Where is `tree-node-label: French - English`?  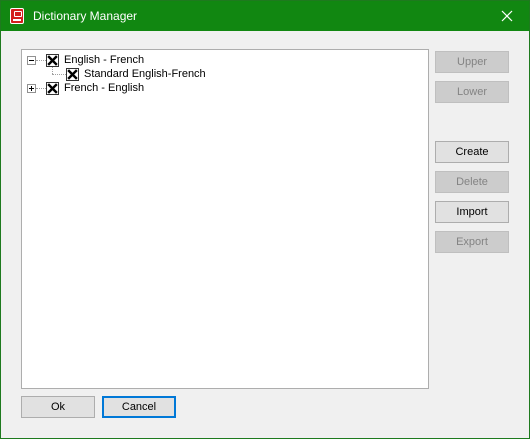
tree-node-label: French - English is located at coordinates (104, 88).